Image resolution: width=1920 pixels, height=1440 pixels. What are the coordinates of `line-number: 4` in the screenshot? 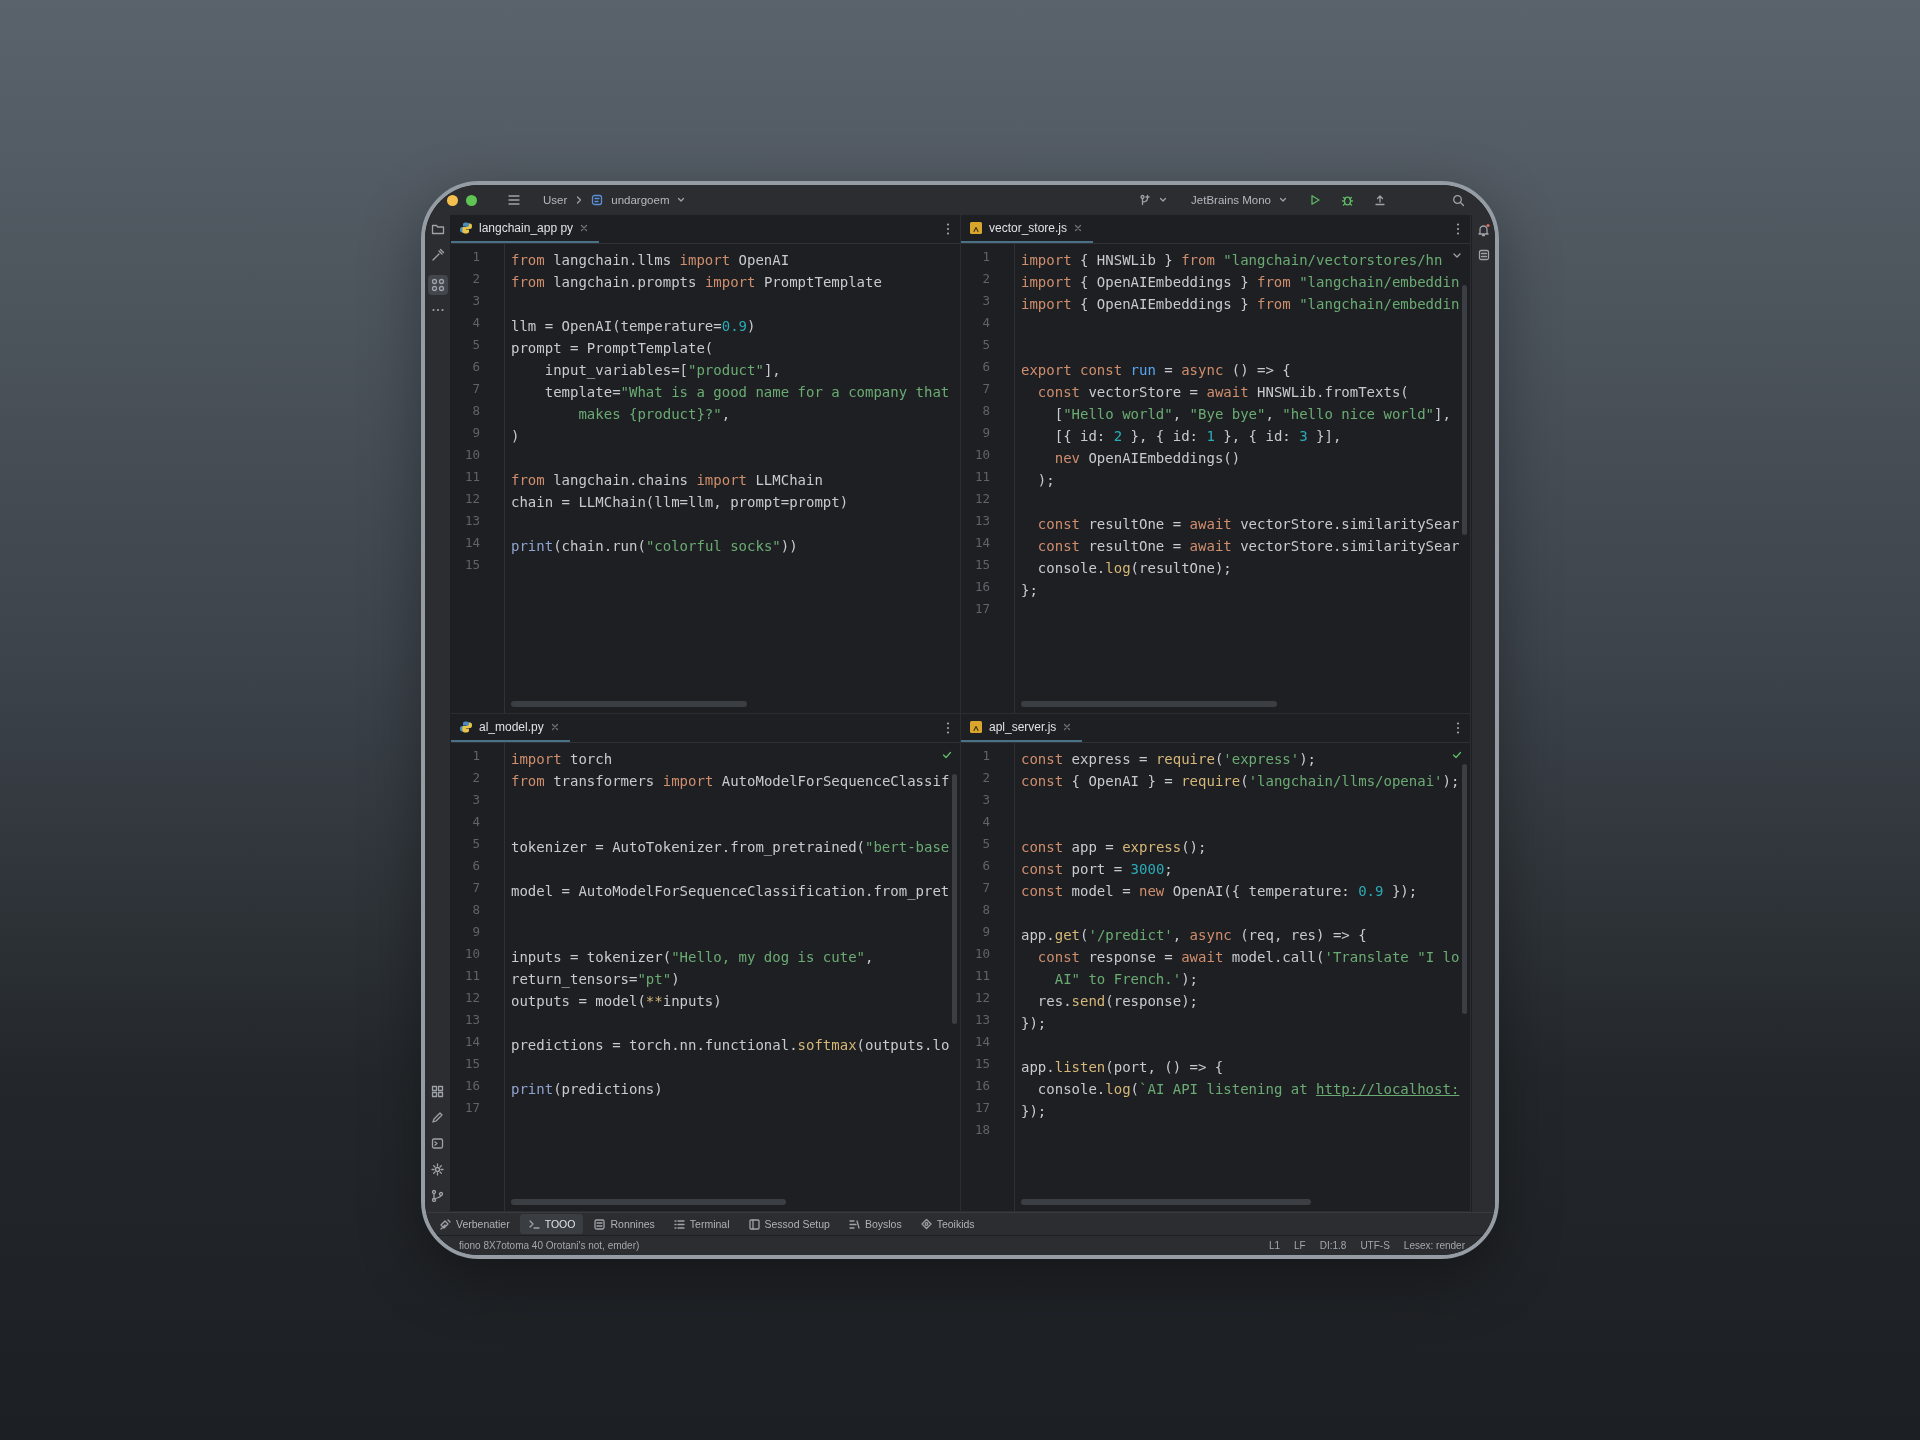 It's located at (476, 322).